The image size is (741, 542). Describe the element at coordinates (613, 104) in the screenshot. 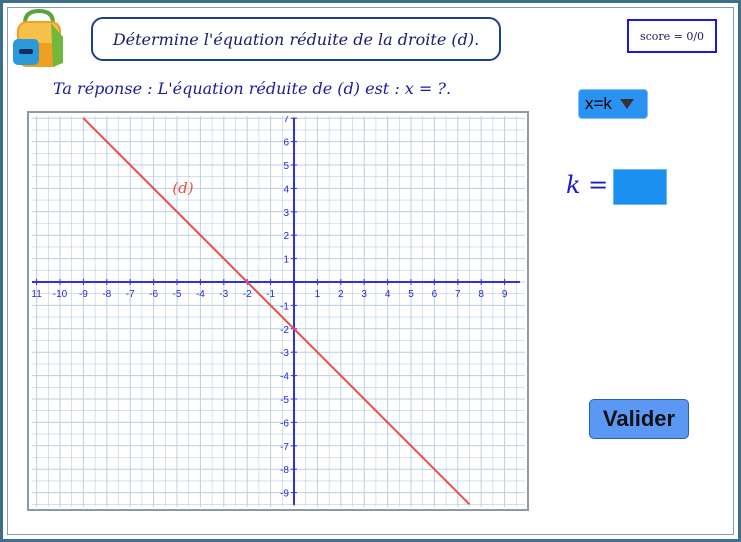

I see `equation-form-dropdown: x=k` at that location.